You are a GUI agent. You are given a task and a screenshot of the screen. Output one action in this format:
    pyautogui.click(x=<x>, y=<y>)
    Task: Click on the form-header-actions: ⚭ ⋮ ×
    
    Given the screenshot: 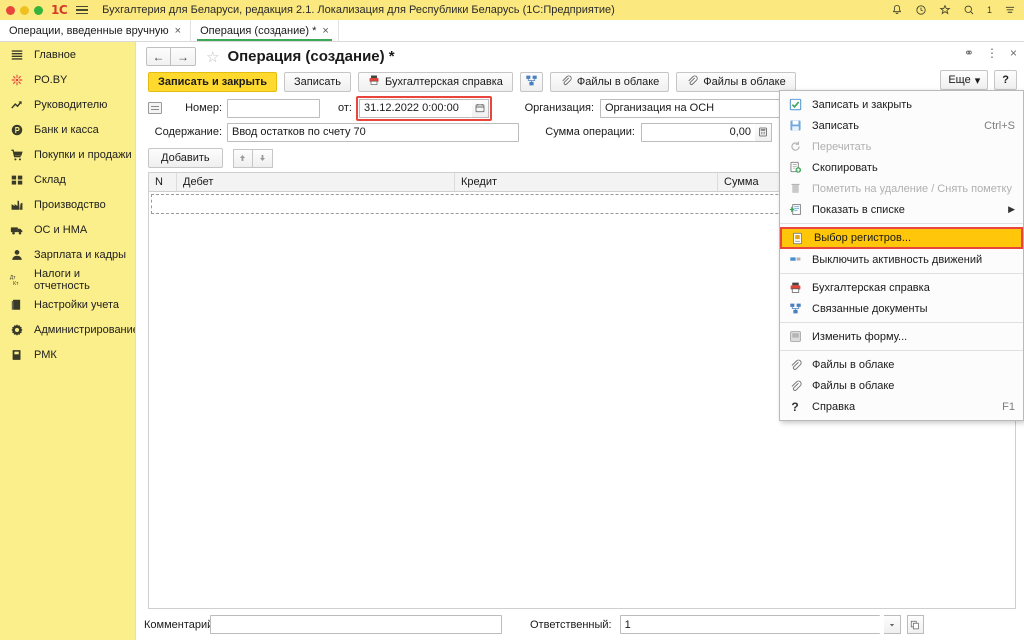 What is the action you would take?
    pyautogui.click(x=990, y=53)
    